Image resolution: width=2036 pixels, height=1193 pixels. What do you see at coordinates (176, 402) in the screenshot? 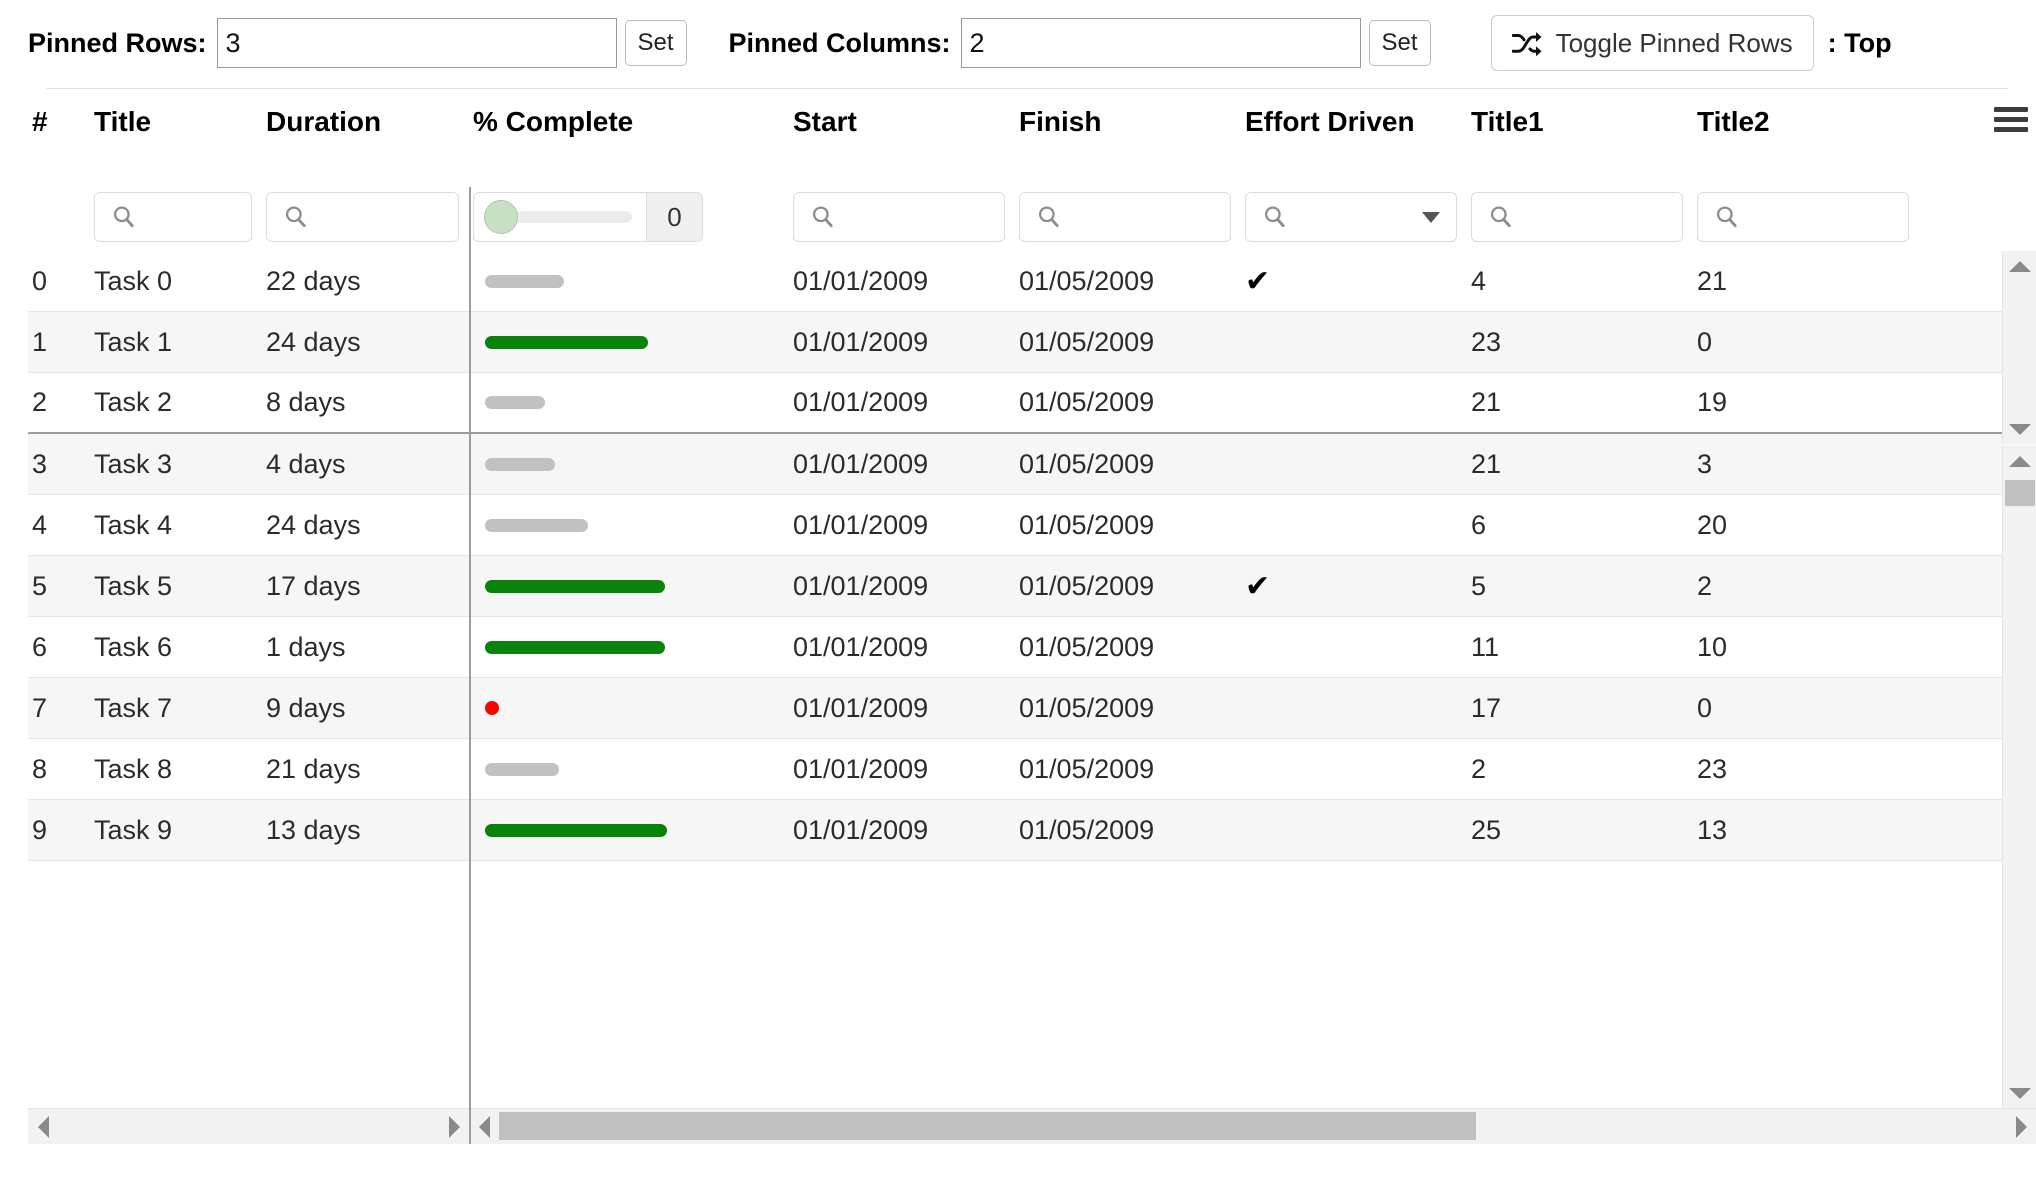
I see `cell-title: Task 2` at bounding box center [176, 402].